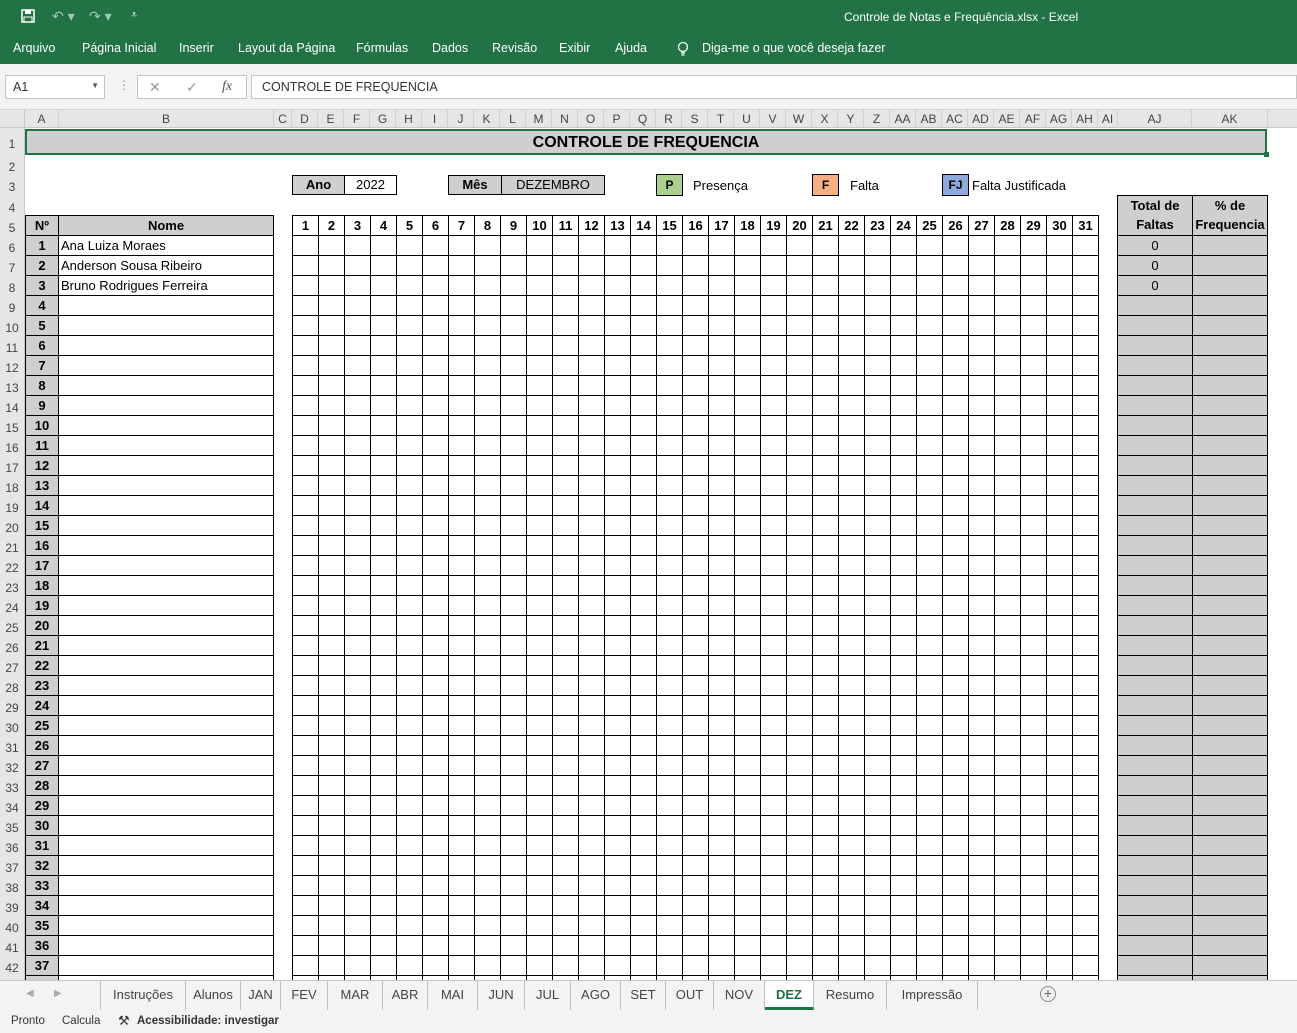 This screenshot has height=1033, width=1297. Describe the element at coordinates (213, 995) in the screenshot. I see `tab-alunos: Alunos` at that location.